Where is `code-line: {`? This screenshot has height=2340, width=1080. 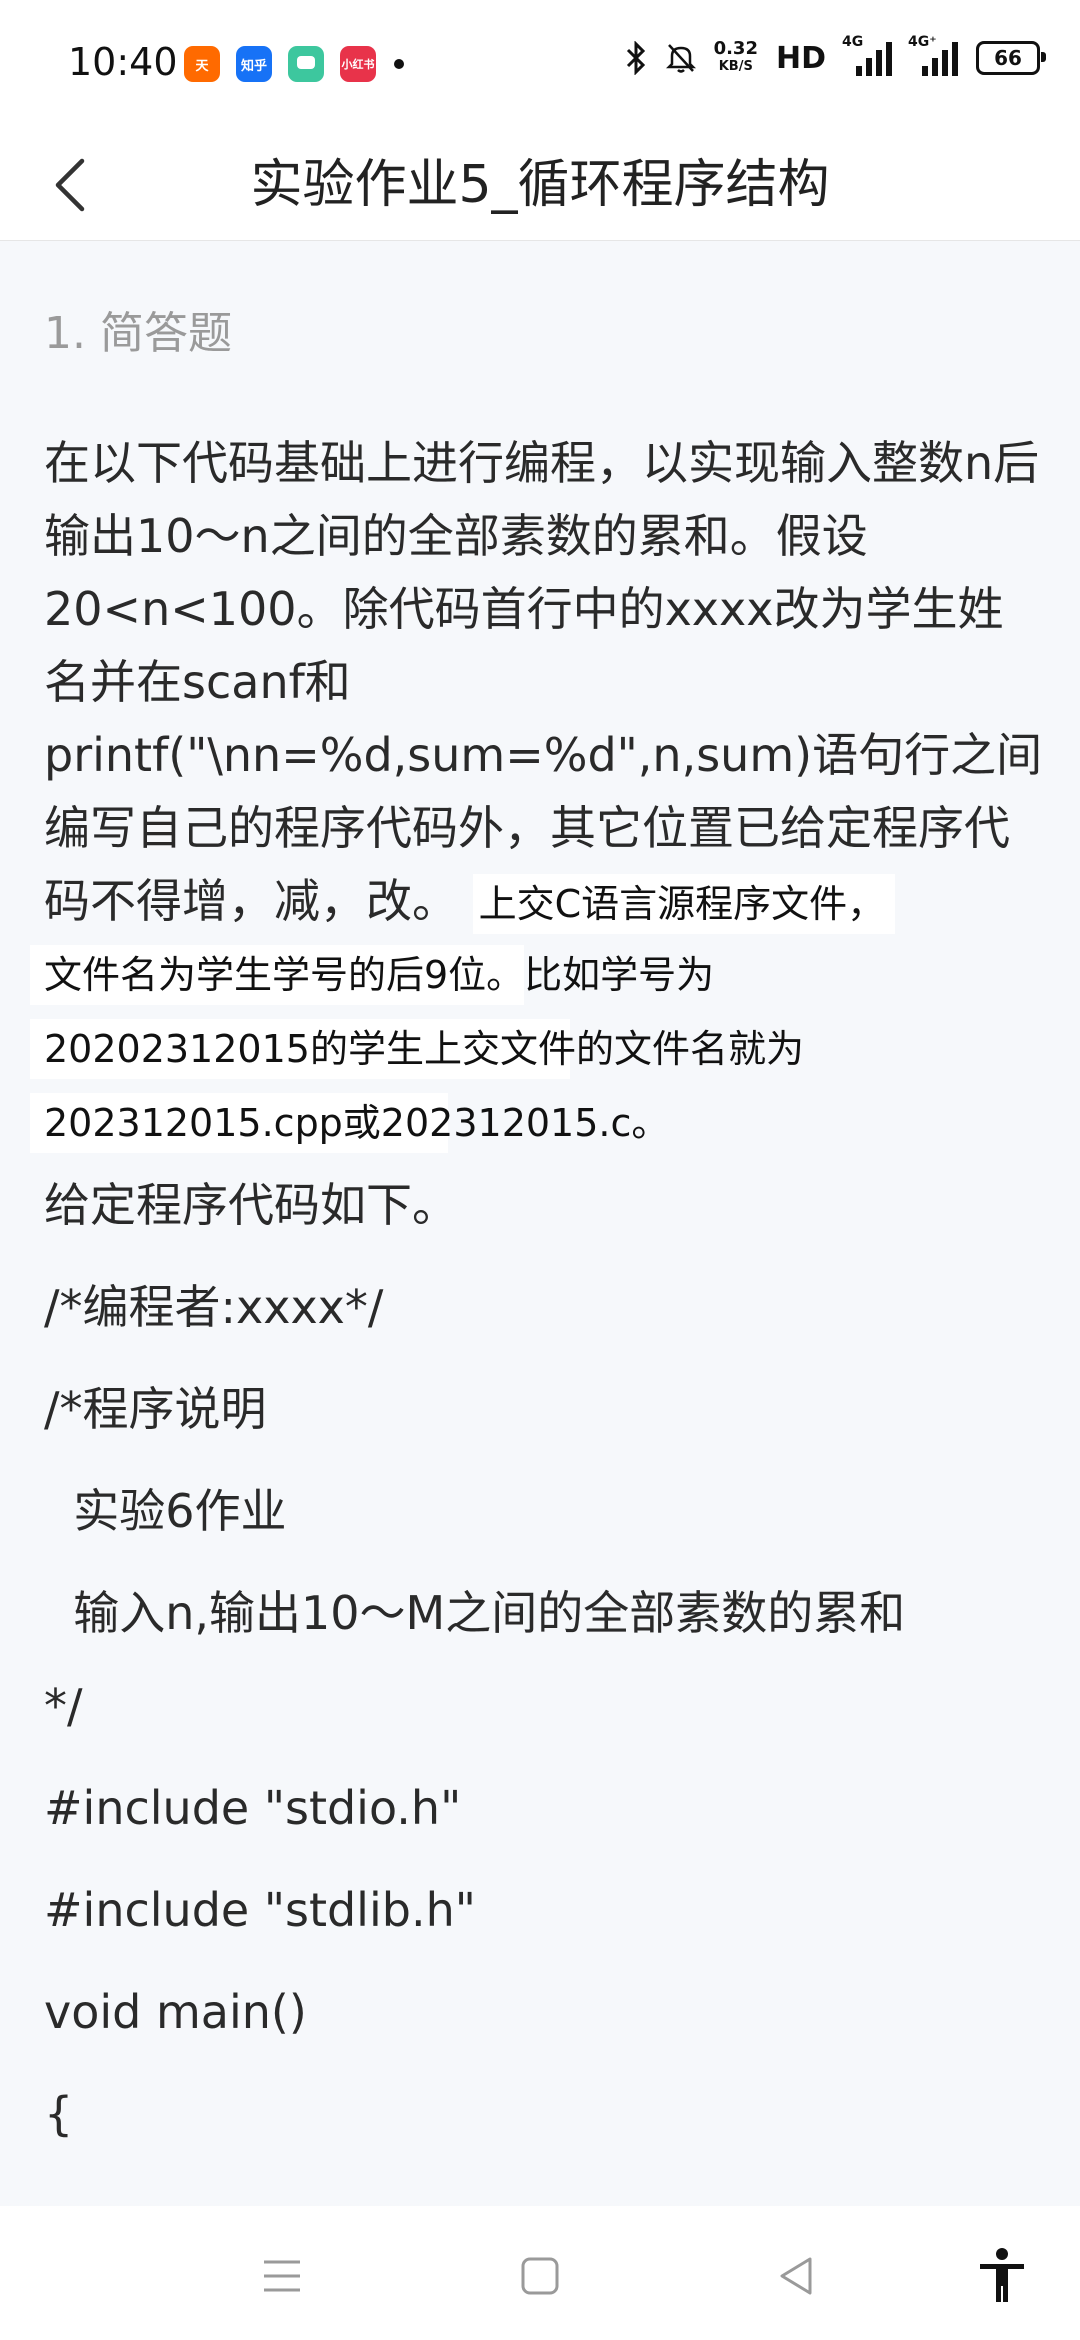 code-line: { is located at coordinates (59, 2114).